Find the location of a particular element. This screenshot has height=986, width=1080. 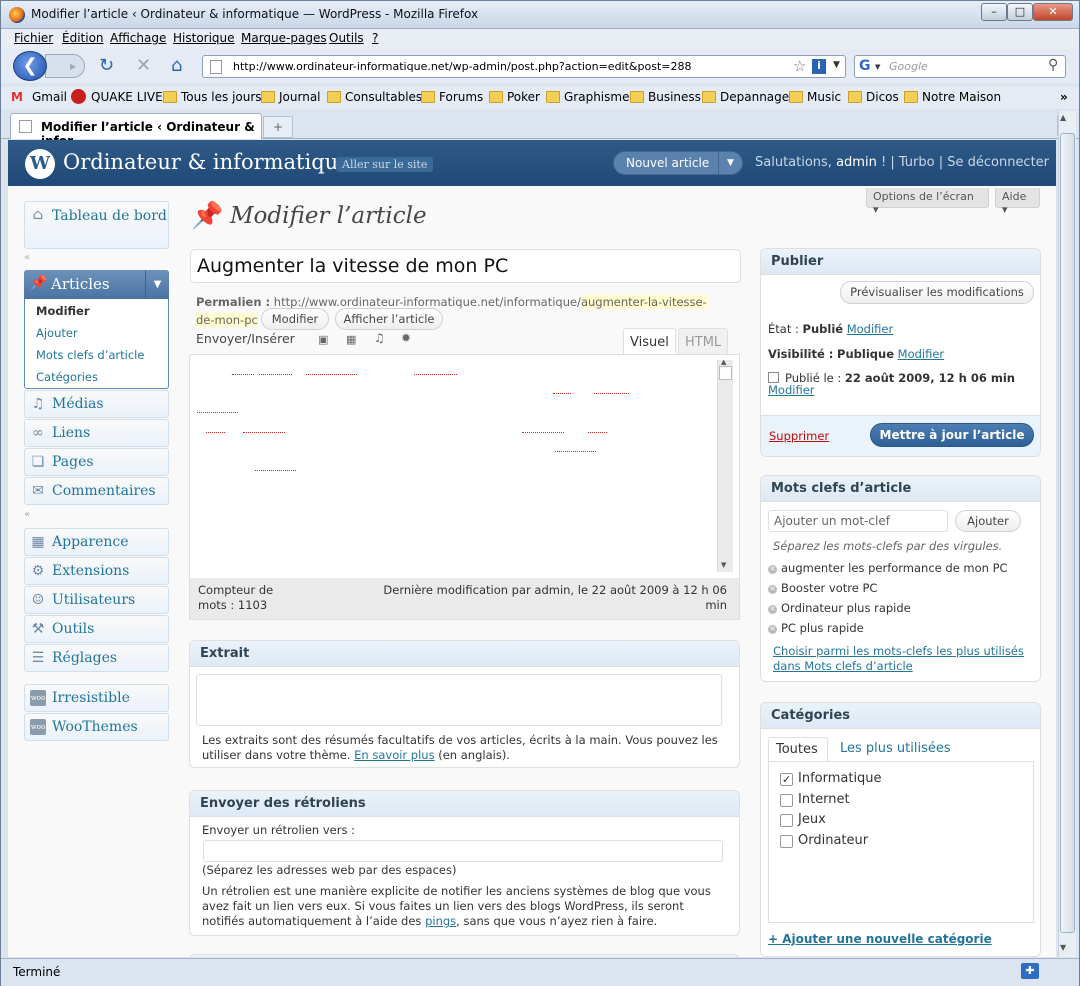

sidebar-item-woothemes: woo WooThemes is located at coordinates (96, 727).